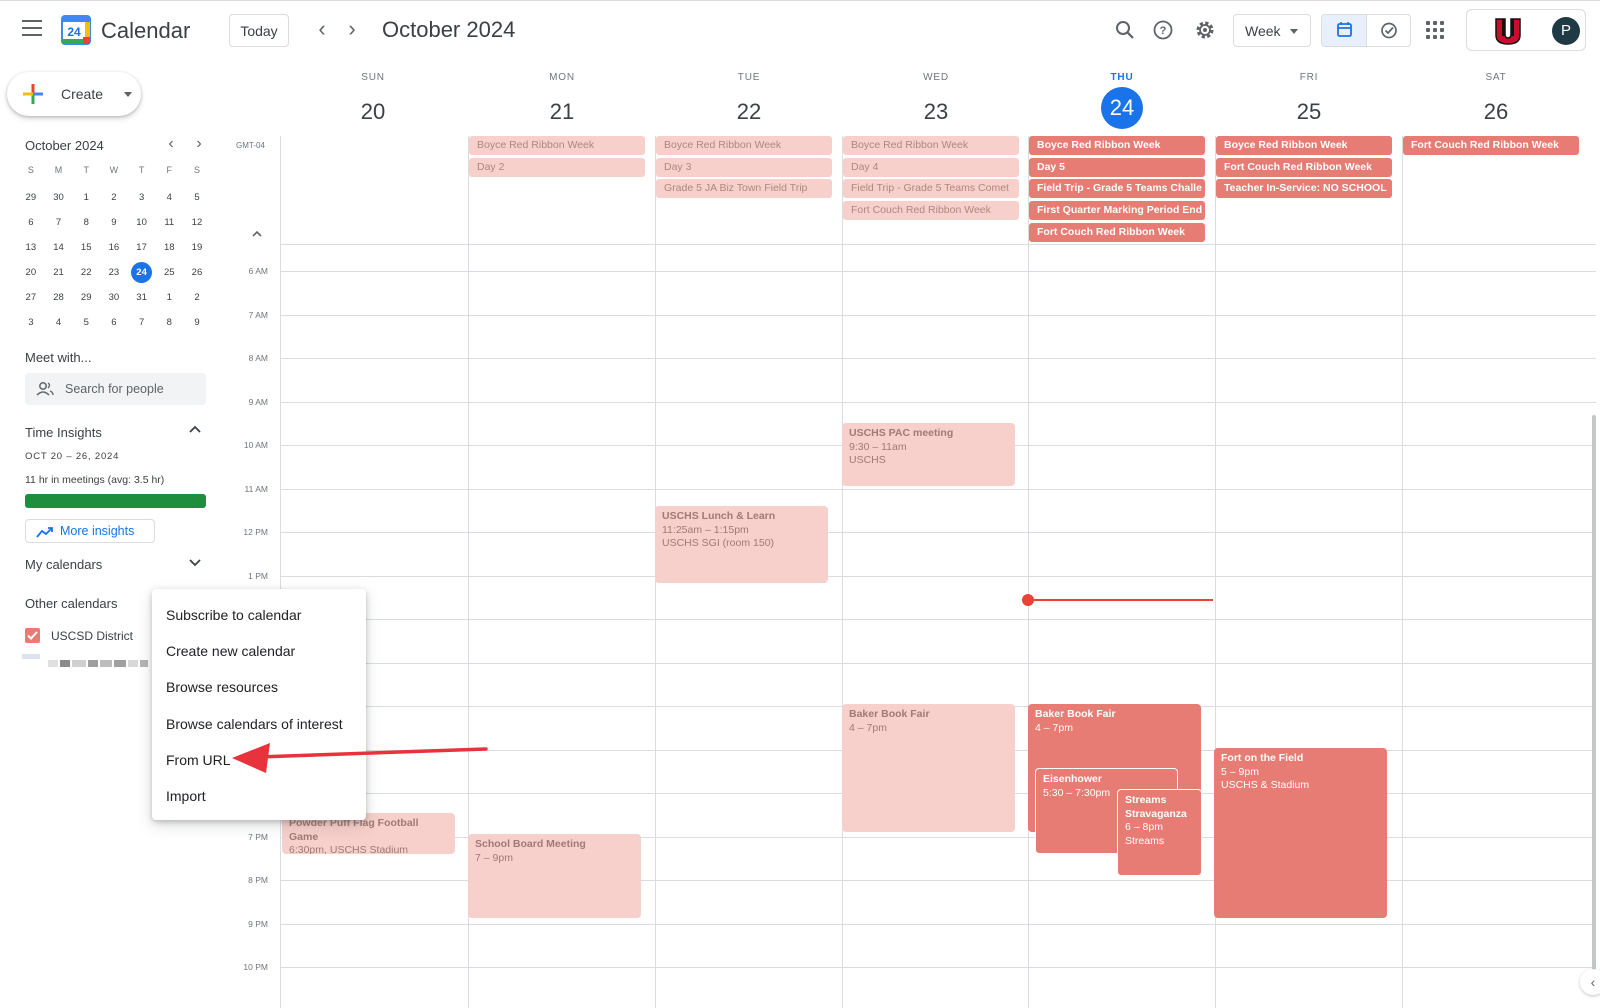 This screenshot has height=1008, width=1600. Describe the element at coordinates (86, 272) in the screenshot. I see `mini-day: 22` at that location.